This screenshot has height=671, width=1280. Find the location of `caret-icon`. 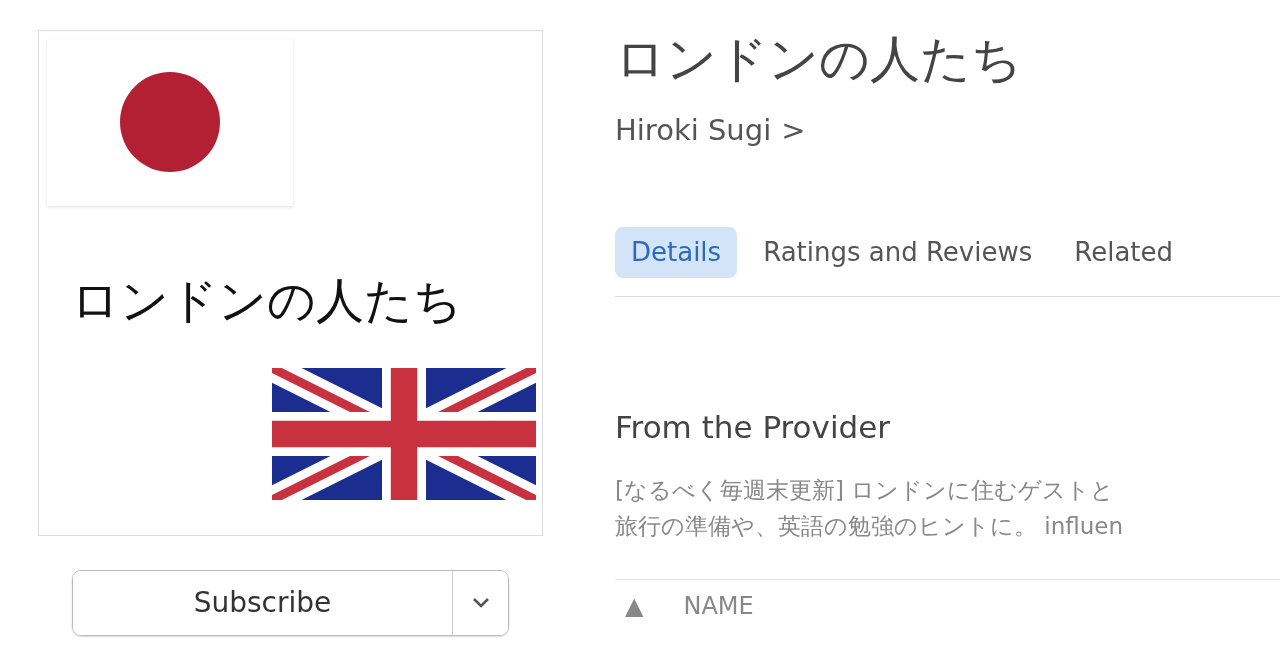

caret-icon is located at coordinates (480, 603).